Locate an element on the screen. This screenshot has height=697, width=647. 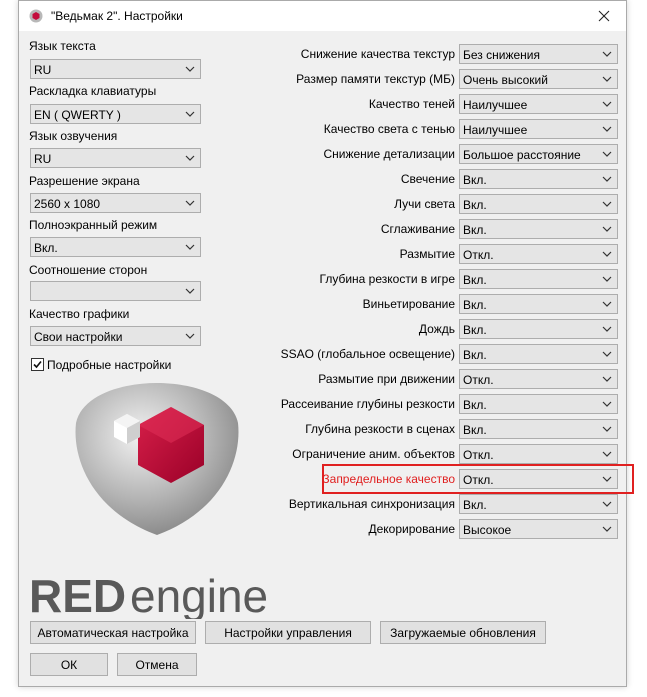
redengine-logo: RED engine is located at coordinates (148, 594).